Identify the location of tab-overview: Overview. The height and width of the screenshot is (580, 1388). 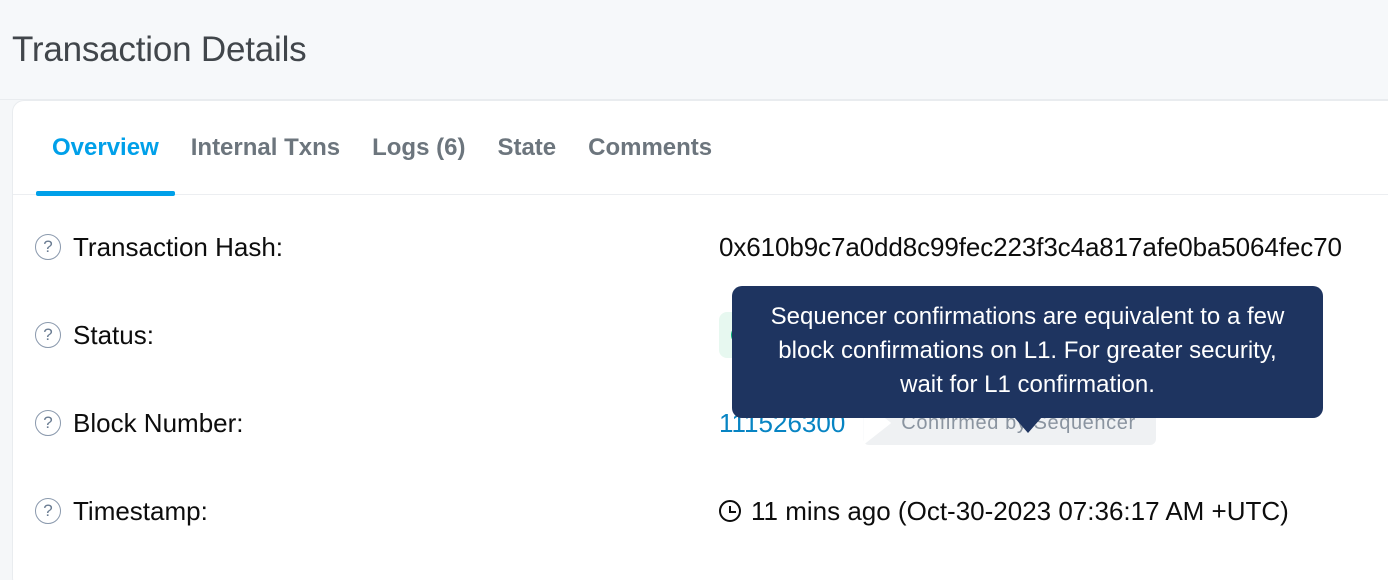
(105, 148).